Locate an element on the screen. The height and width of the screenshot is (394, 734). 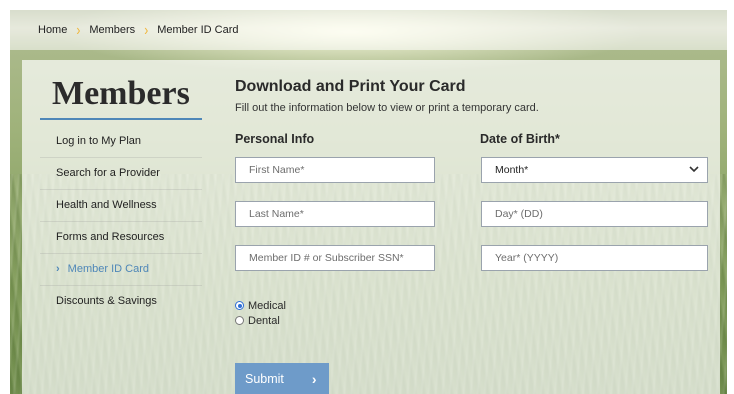
sidebar-item-label: Forms and Resources is located at coordinates (110, 237).